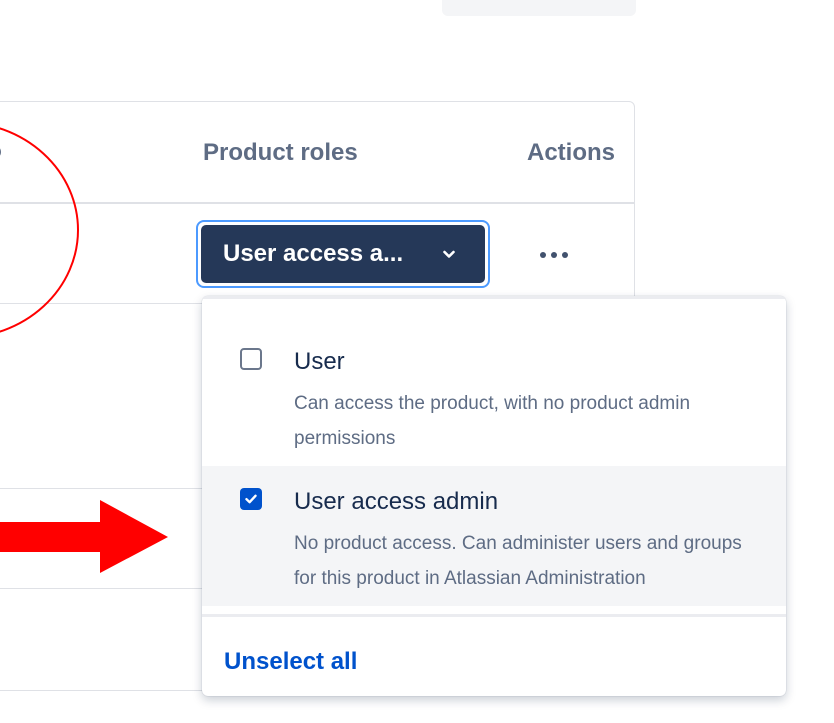 The width and height of the screenshot is (834, 723). Describe the element at coordinates (319, 361) in the screenshot. I see `role-option-title: User` at that location.